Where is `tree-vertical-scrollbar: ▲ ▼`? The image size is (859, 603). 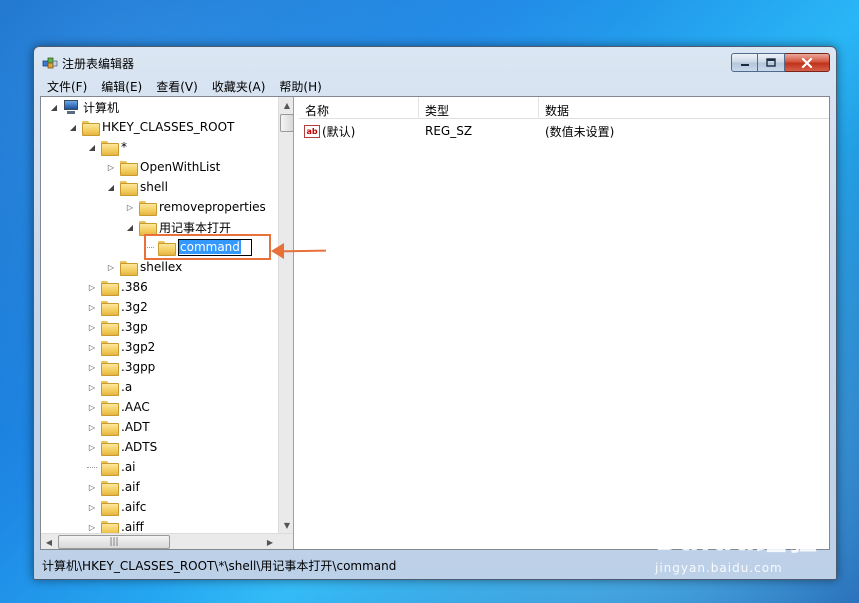
tree-vertical-scrollbar: ▲ ▼ is located at coordinates (285, 315).